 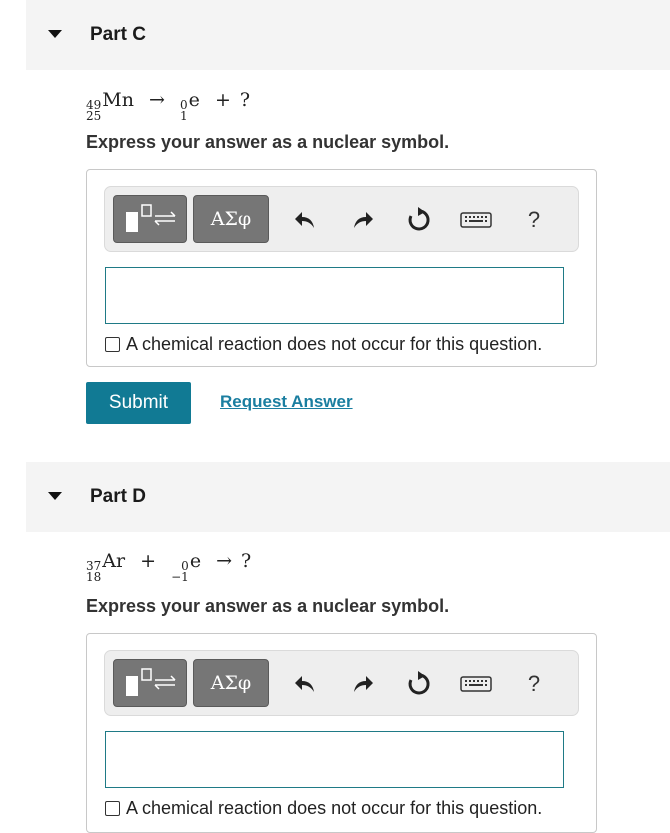 What do you see at coordinates (334, 295) in the screenshot?
I see `part-c-answer-input` at bounding box center [334, 295].